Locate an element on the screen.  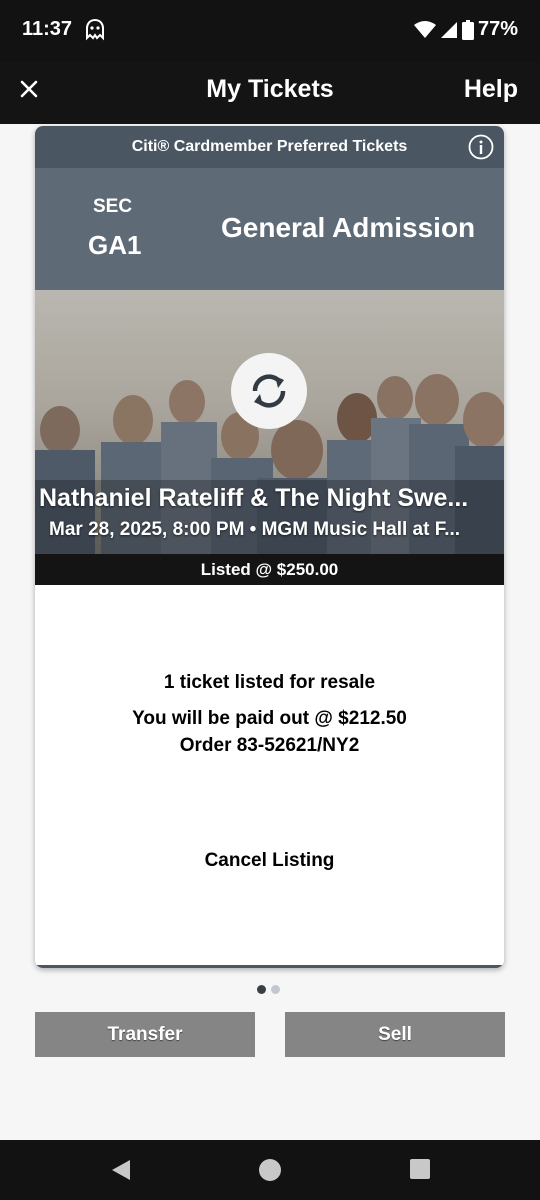
section-label: SEC is located at coordinates (113, 206).